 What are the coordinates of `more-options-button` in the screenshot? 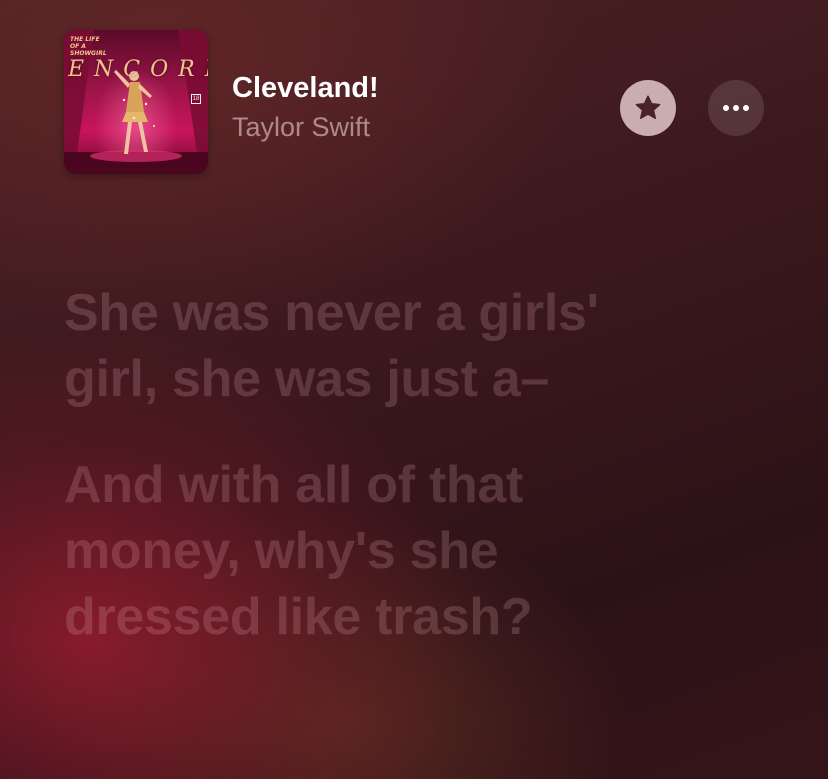 It's located at (736, 108).